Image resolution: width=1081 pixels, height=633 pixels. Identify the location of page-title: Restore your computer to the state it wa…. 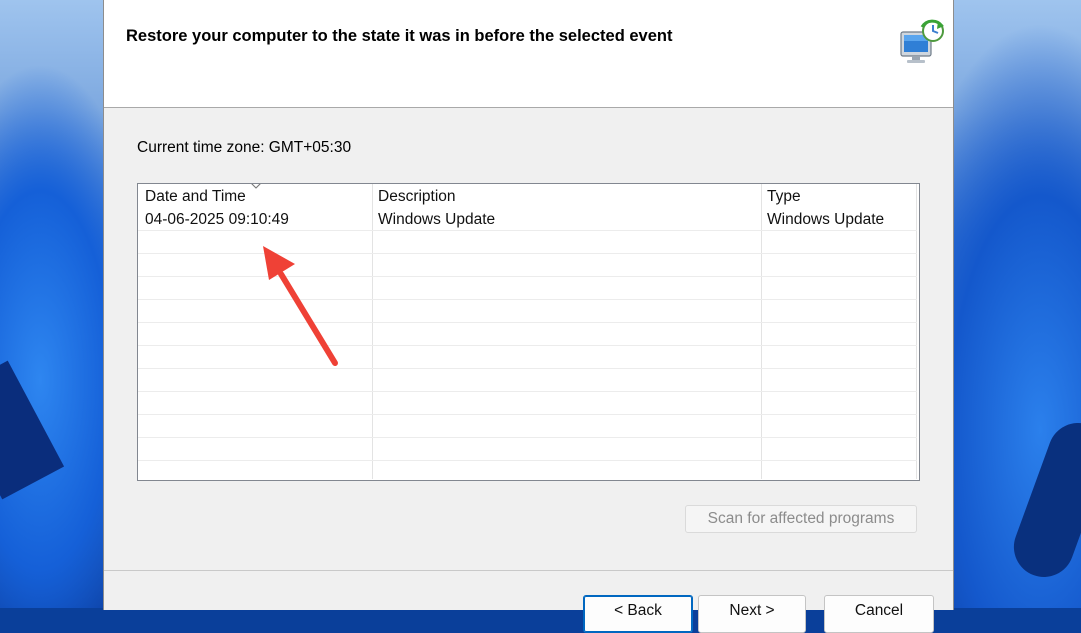
(399, 36).